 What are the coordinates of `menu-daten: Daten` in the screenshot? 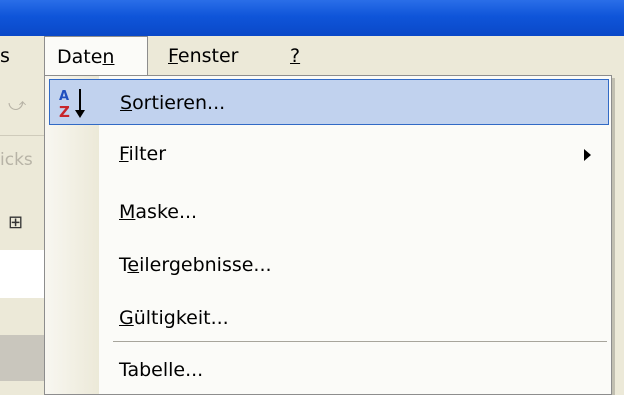 It's located at (96, 56).